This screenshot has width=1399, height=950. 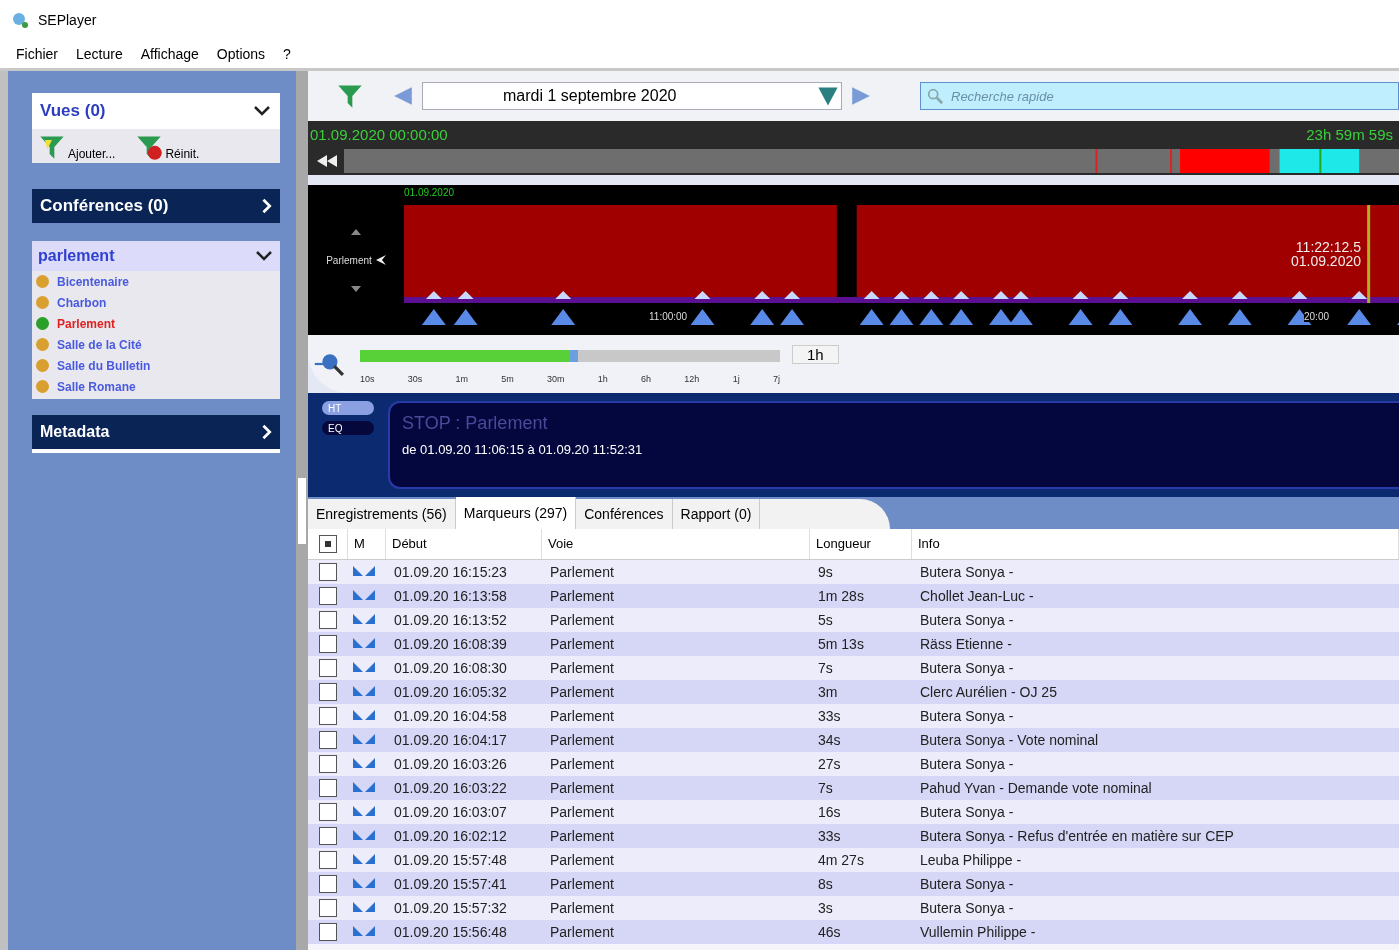 I want to click on menu-item: Fichier, so click(x=37, y=54).